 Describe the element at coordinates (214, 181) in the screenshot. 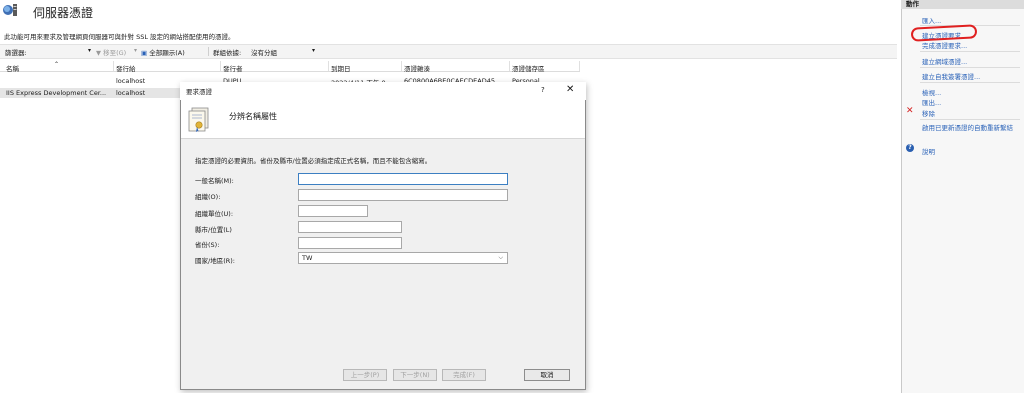

I see `common-name-label: 一般名稱(M):` at that location.